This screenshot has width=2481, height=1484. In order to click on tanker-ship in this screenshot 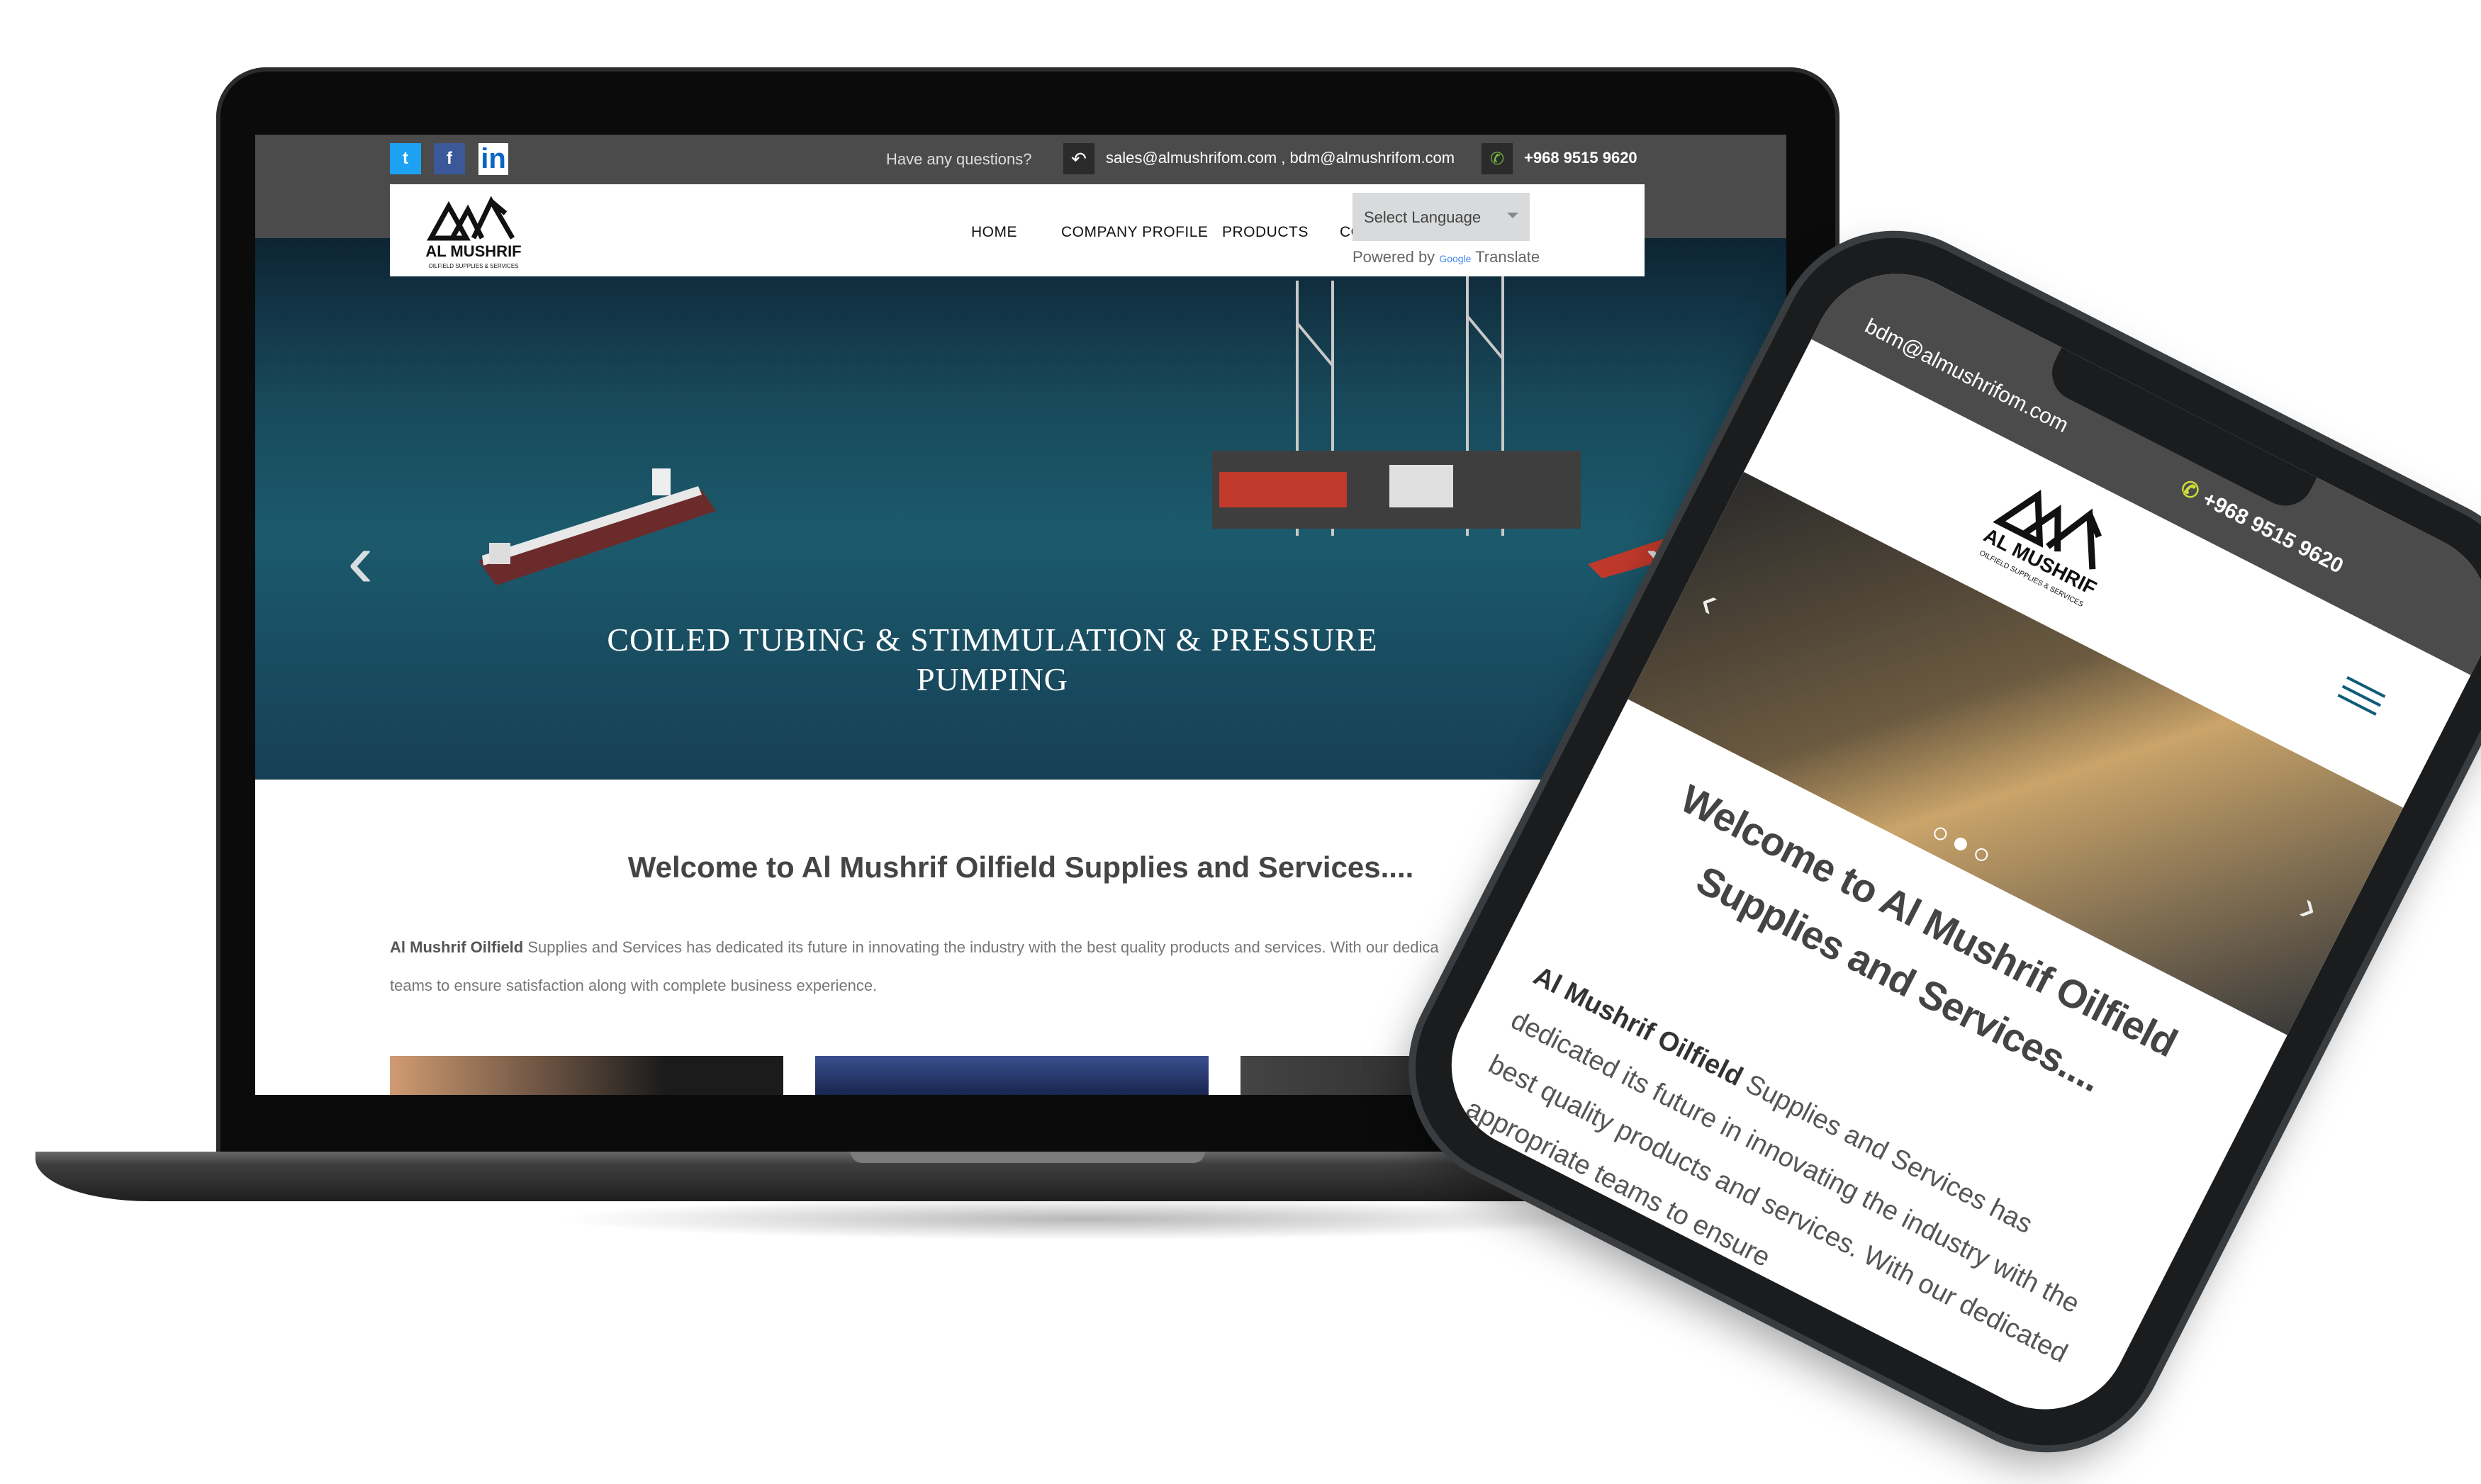, I will do `click(597, 526)`.